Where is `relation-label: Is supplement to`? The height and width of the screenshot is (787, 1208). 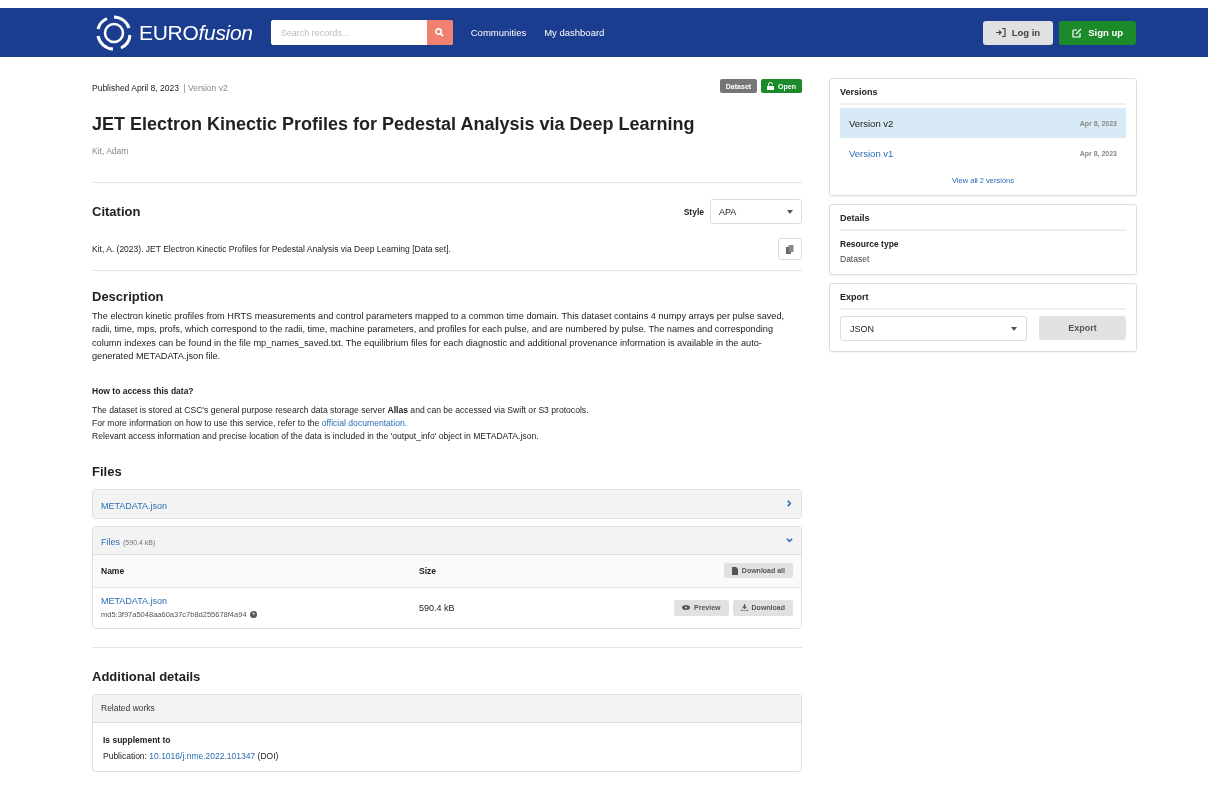
relation-label: Is supplement to is located at coordinates (137, 739).